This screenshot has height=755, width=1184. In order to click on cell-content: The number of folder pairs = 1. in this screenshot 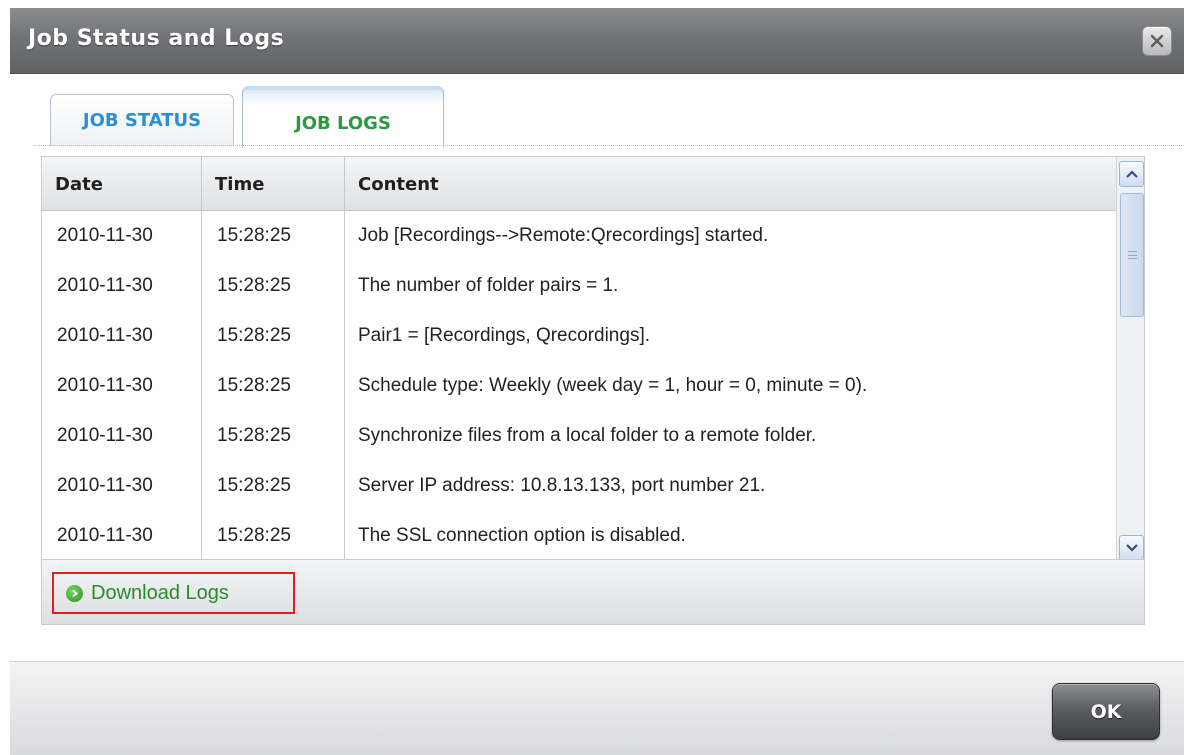, I will do `click(488, 285)`.